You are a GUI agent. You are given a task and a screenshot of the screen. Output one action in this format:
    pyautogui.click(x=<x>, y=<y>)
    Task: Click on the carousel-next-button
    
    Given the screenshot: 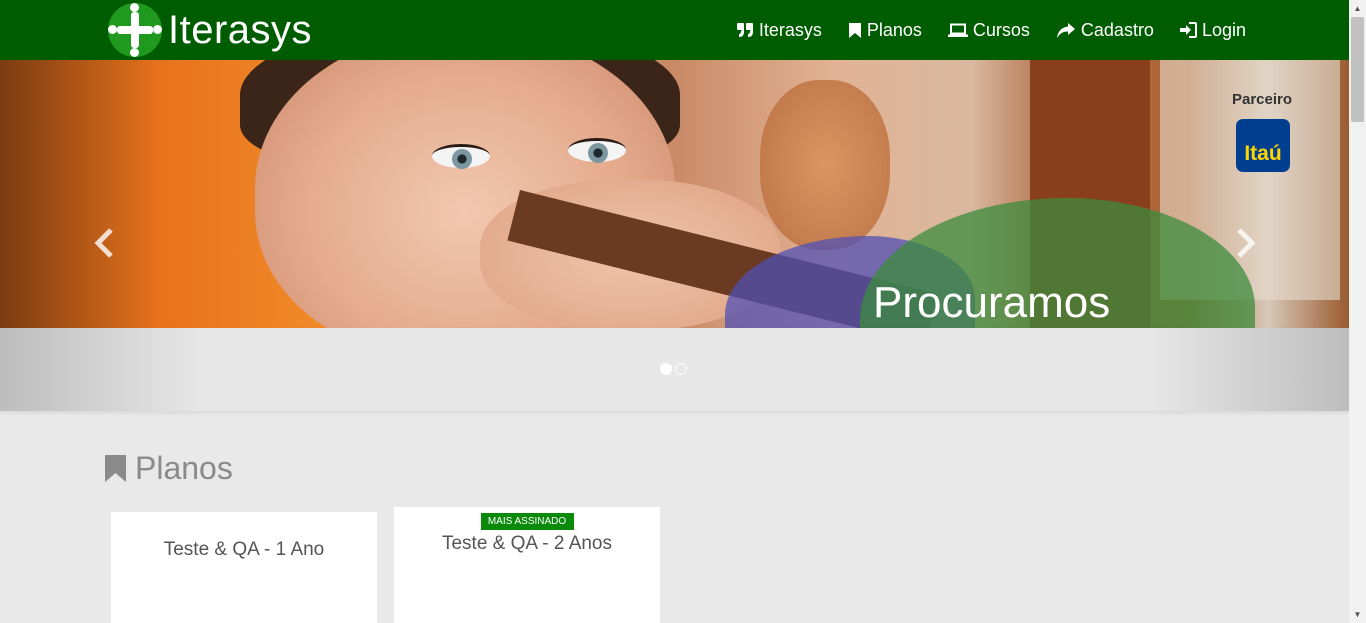 What is the action you would take?
    pyautogui.click(x=1246, y=243)
    